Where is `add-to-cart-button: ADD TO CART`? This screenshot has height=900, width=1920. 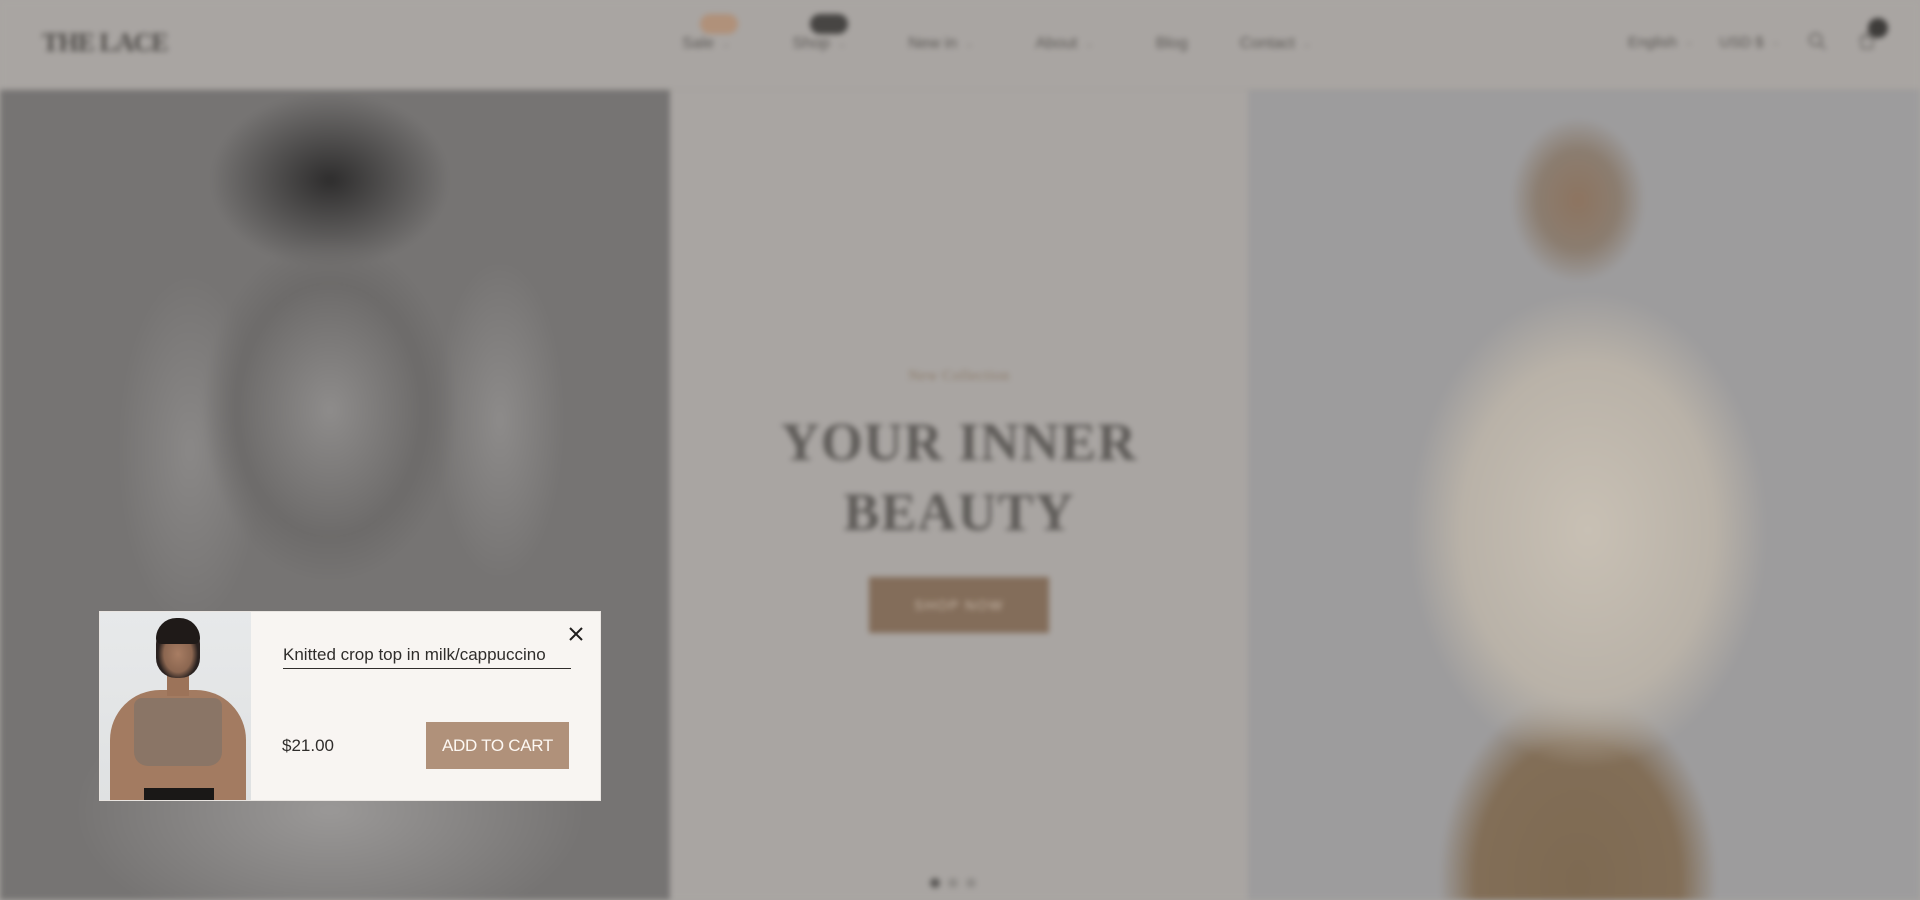 add-to-cart-button: ADD TO CART is located at coordinates (497, 745).